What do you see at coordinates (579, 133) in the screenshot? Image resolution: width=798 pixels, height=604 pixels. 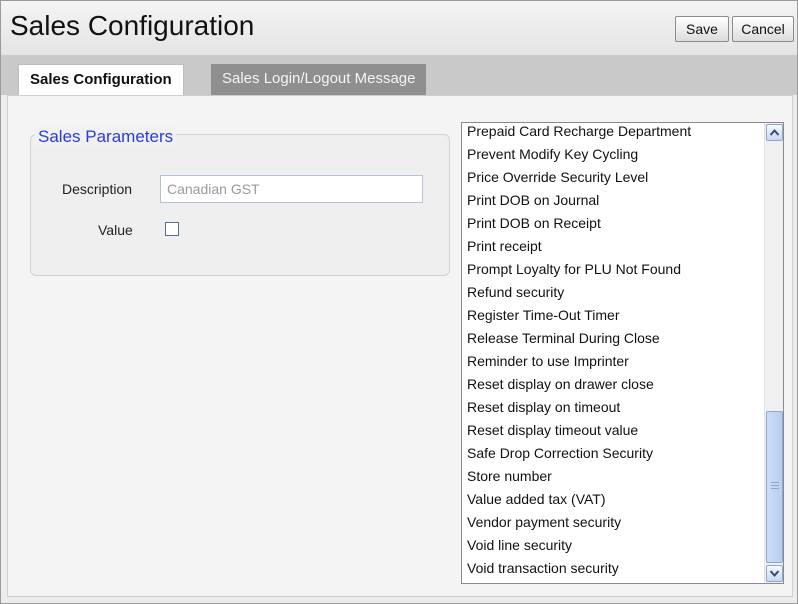 I see `list-item: Prepaid Card Recharge Department` at bounding box center [579, 133].